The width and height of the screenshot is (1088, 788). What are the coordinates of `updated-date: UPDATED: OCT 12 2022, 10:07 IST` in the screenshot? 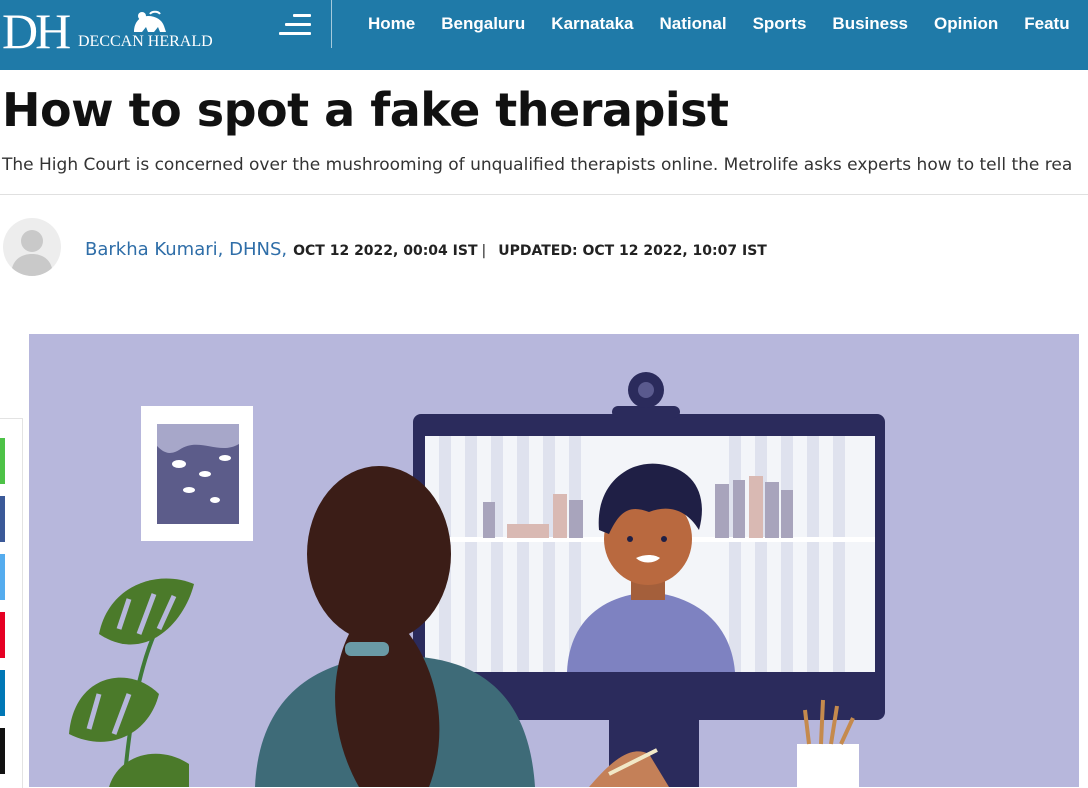 It's located at (632, 251).